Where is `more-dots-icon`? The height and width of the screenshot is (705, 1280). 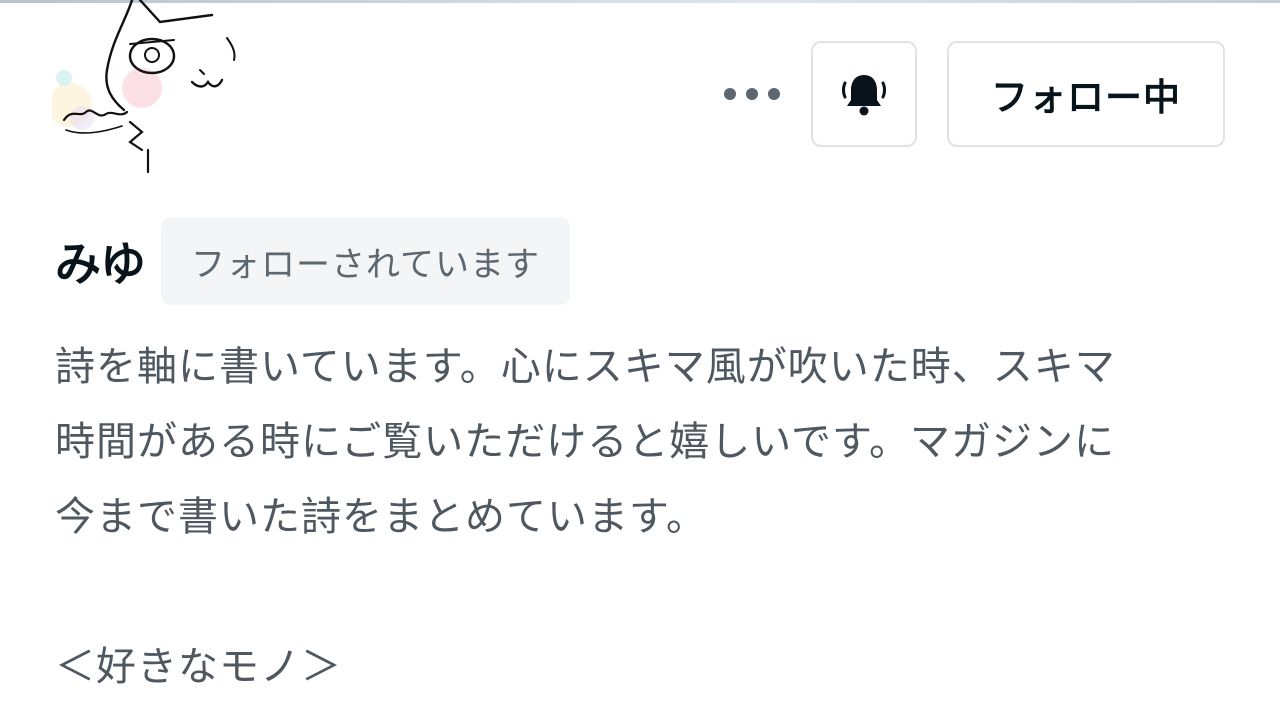
more-dots-icon is located at coordinates (752, 94).